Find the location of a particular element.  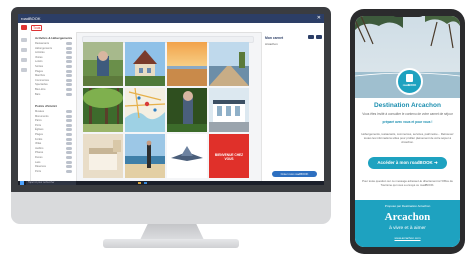

filter-label: Lacs is located at coordinates (38, 162).